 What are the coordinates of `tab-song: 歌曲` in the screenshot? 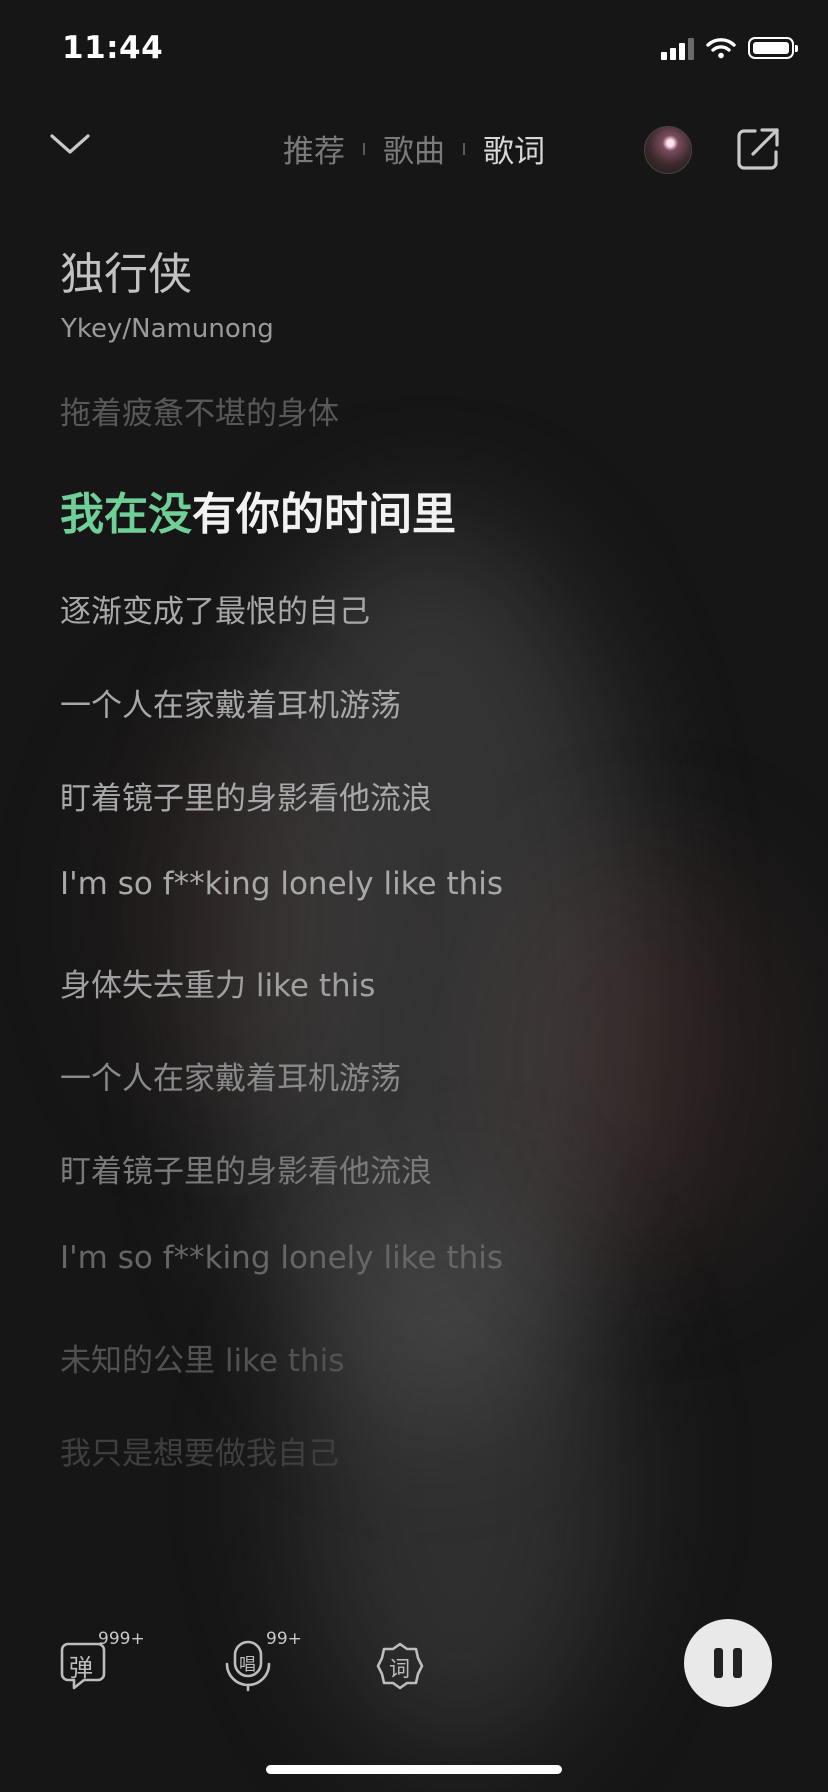 It's located at (414, 148).